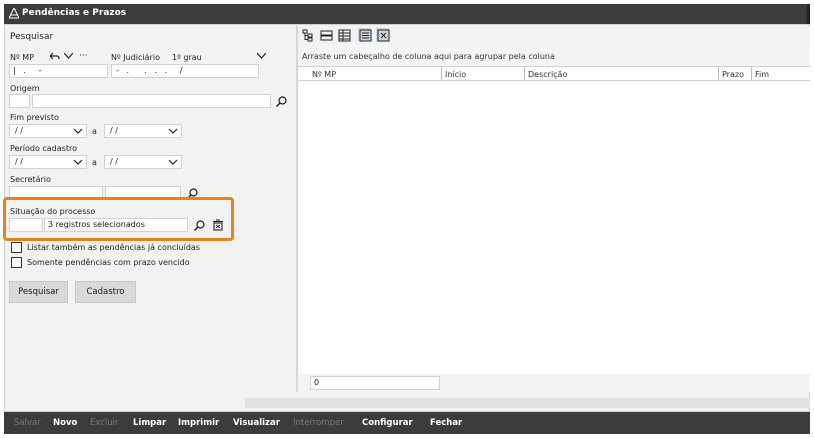 This screenshot has height=438, width=814. Describe the element at coordinates (27, 70) in the screenshot. I see `mp-value: | . -` at that location.